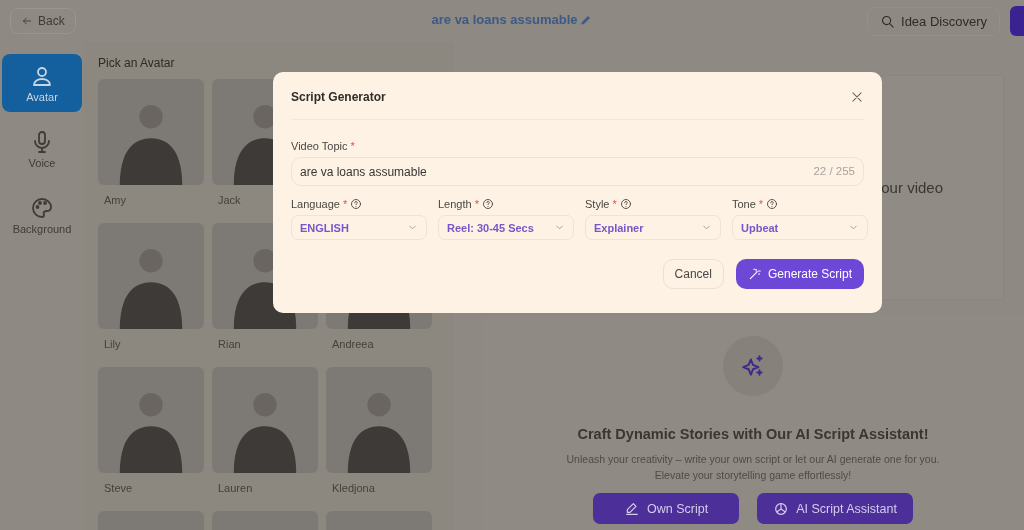  What do you see at coordinates (933, 21) in the screenshot?
I see `idea-discovery-button: Idea Discovery` at bounding box center [933, 21].